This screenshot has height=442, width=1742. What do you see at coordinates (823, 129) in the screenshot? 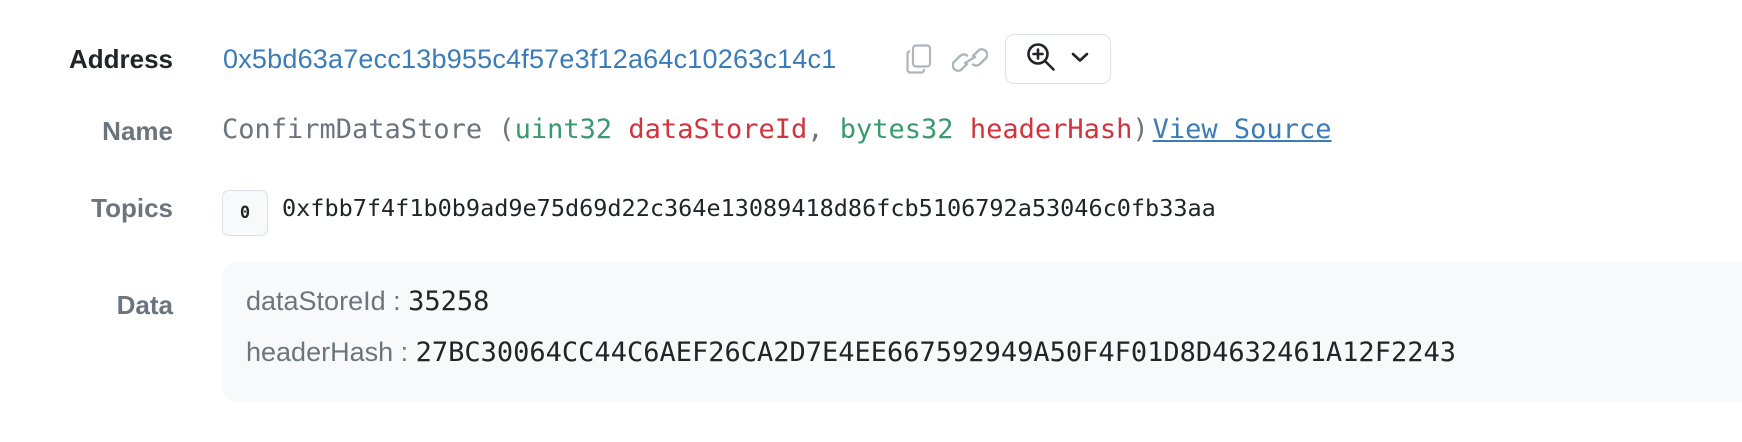
I see `comma: ,` at bounding box center [823, 129].